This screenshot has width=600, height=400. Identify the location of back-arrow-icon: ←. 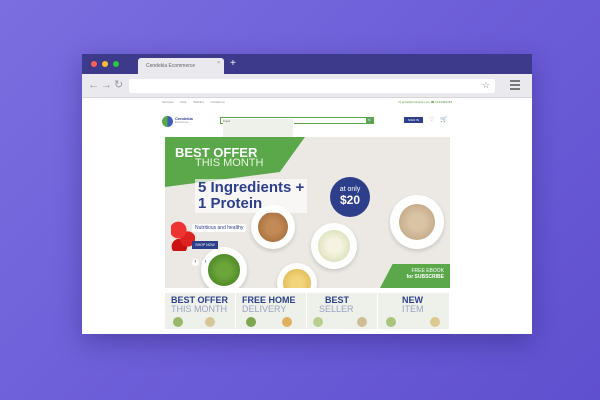
(93, 85).